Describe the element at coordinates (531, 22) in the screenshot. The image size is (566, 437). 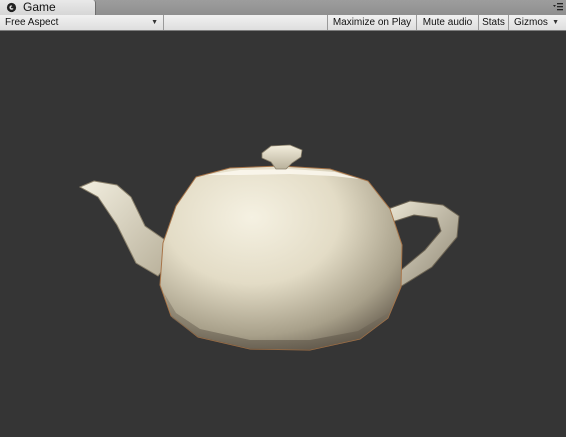
I see `gizmos-label: Gizmos` at that location.